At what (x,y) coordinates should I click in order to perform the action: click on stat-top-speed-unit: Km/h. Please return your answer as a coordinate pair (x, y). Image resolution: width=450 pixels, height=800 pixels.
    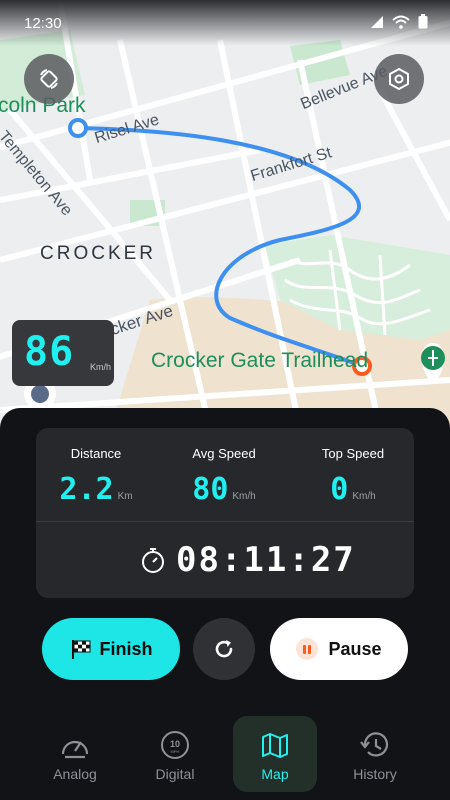
    Looking at the image, I should click on (364, 496).